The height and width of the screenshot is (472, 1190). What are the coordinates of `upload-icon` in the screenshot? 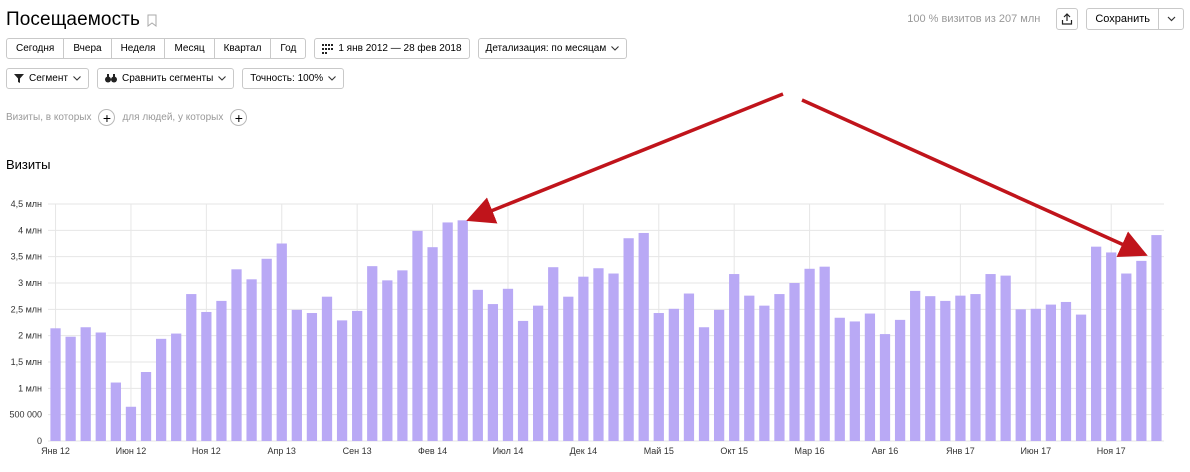 It's located at (1067, 19).